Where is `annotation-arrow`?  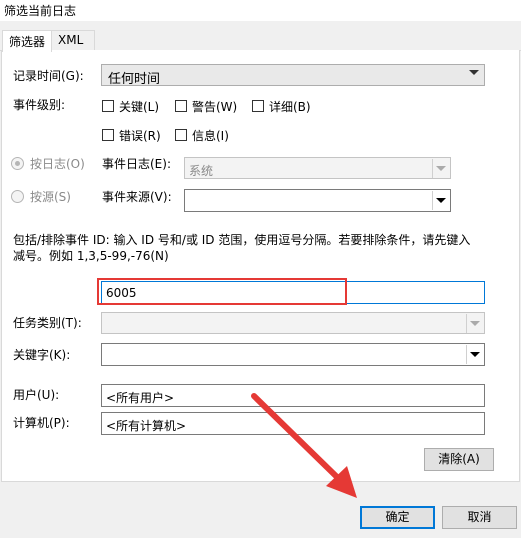 annotation-arrow is located at coordinates (304, 445).